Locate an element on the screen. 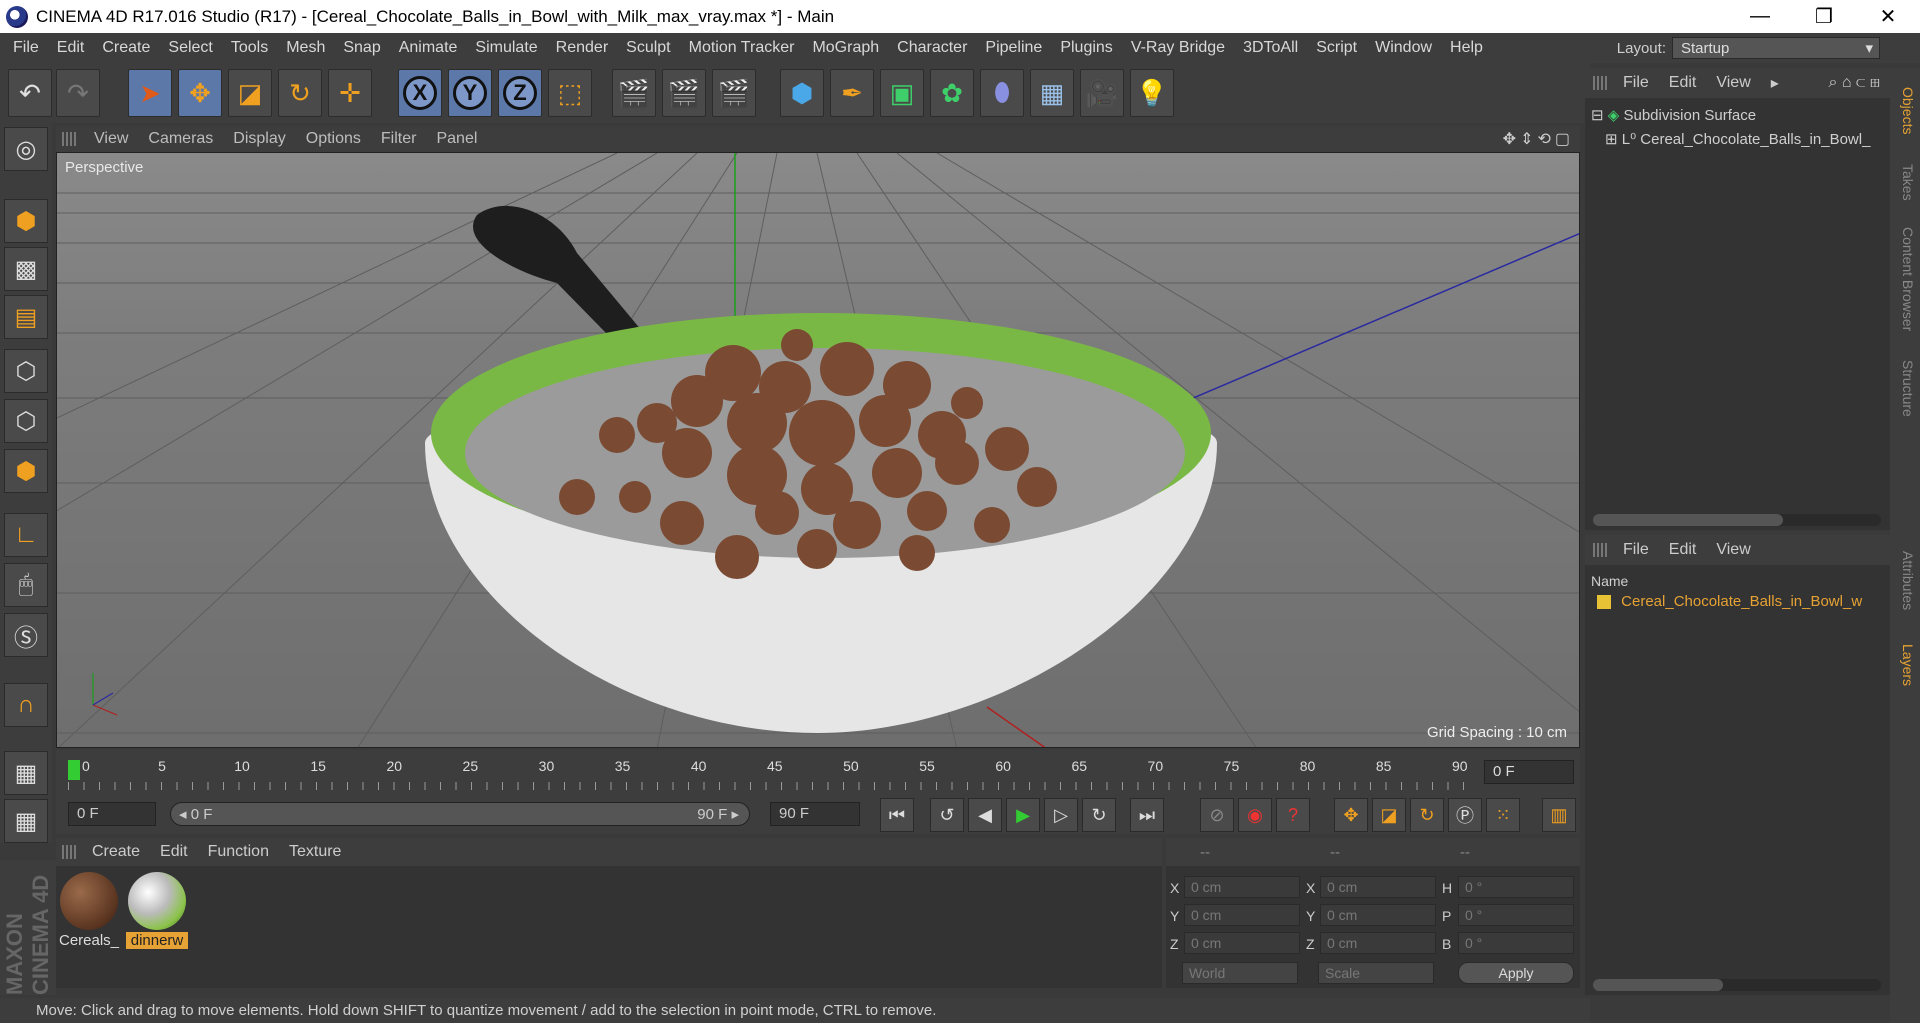 The width and height of the screenshot is (1920, 1023). object-search-icons: ⌕ ⌂ ⊂ ⊞ is located at coordinates (1854, 83).